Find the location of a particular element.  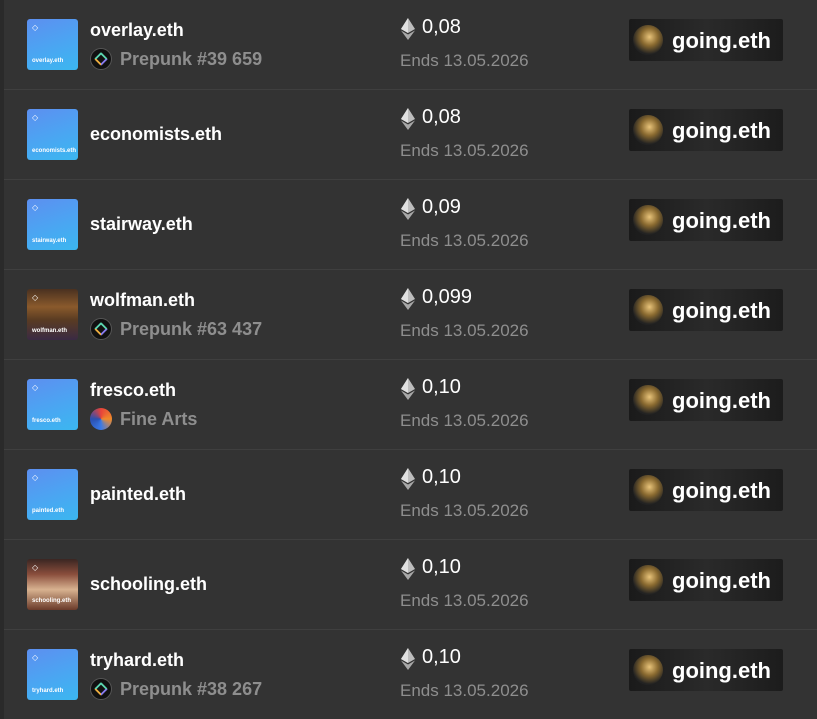

domain-name-link: tryhard.eth is located at coordinates (137, 660).